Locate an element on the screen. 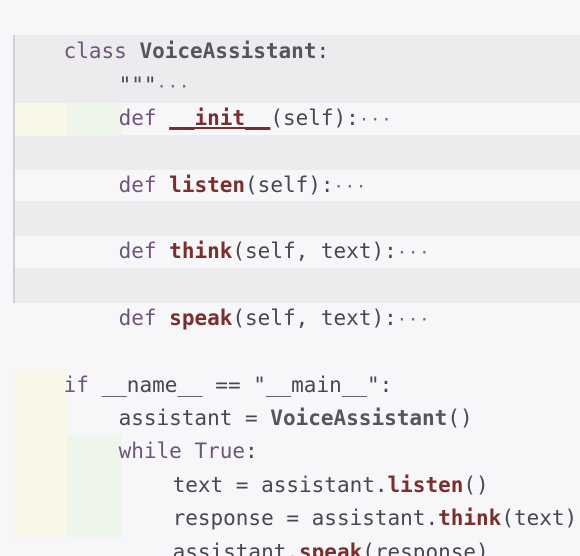  speak-prefix: assistant. is located at coordinates (236, 548).